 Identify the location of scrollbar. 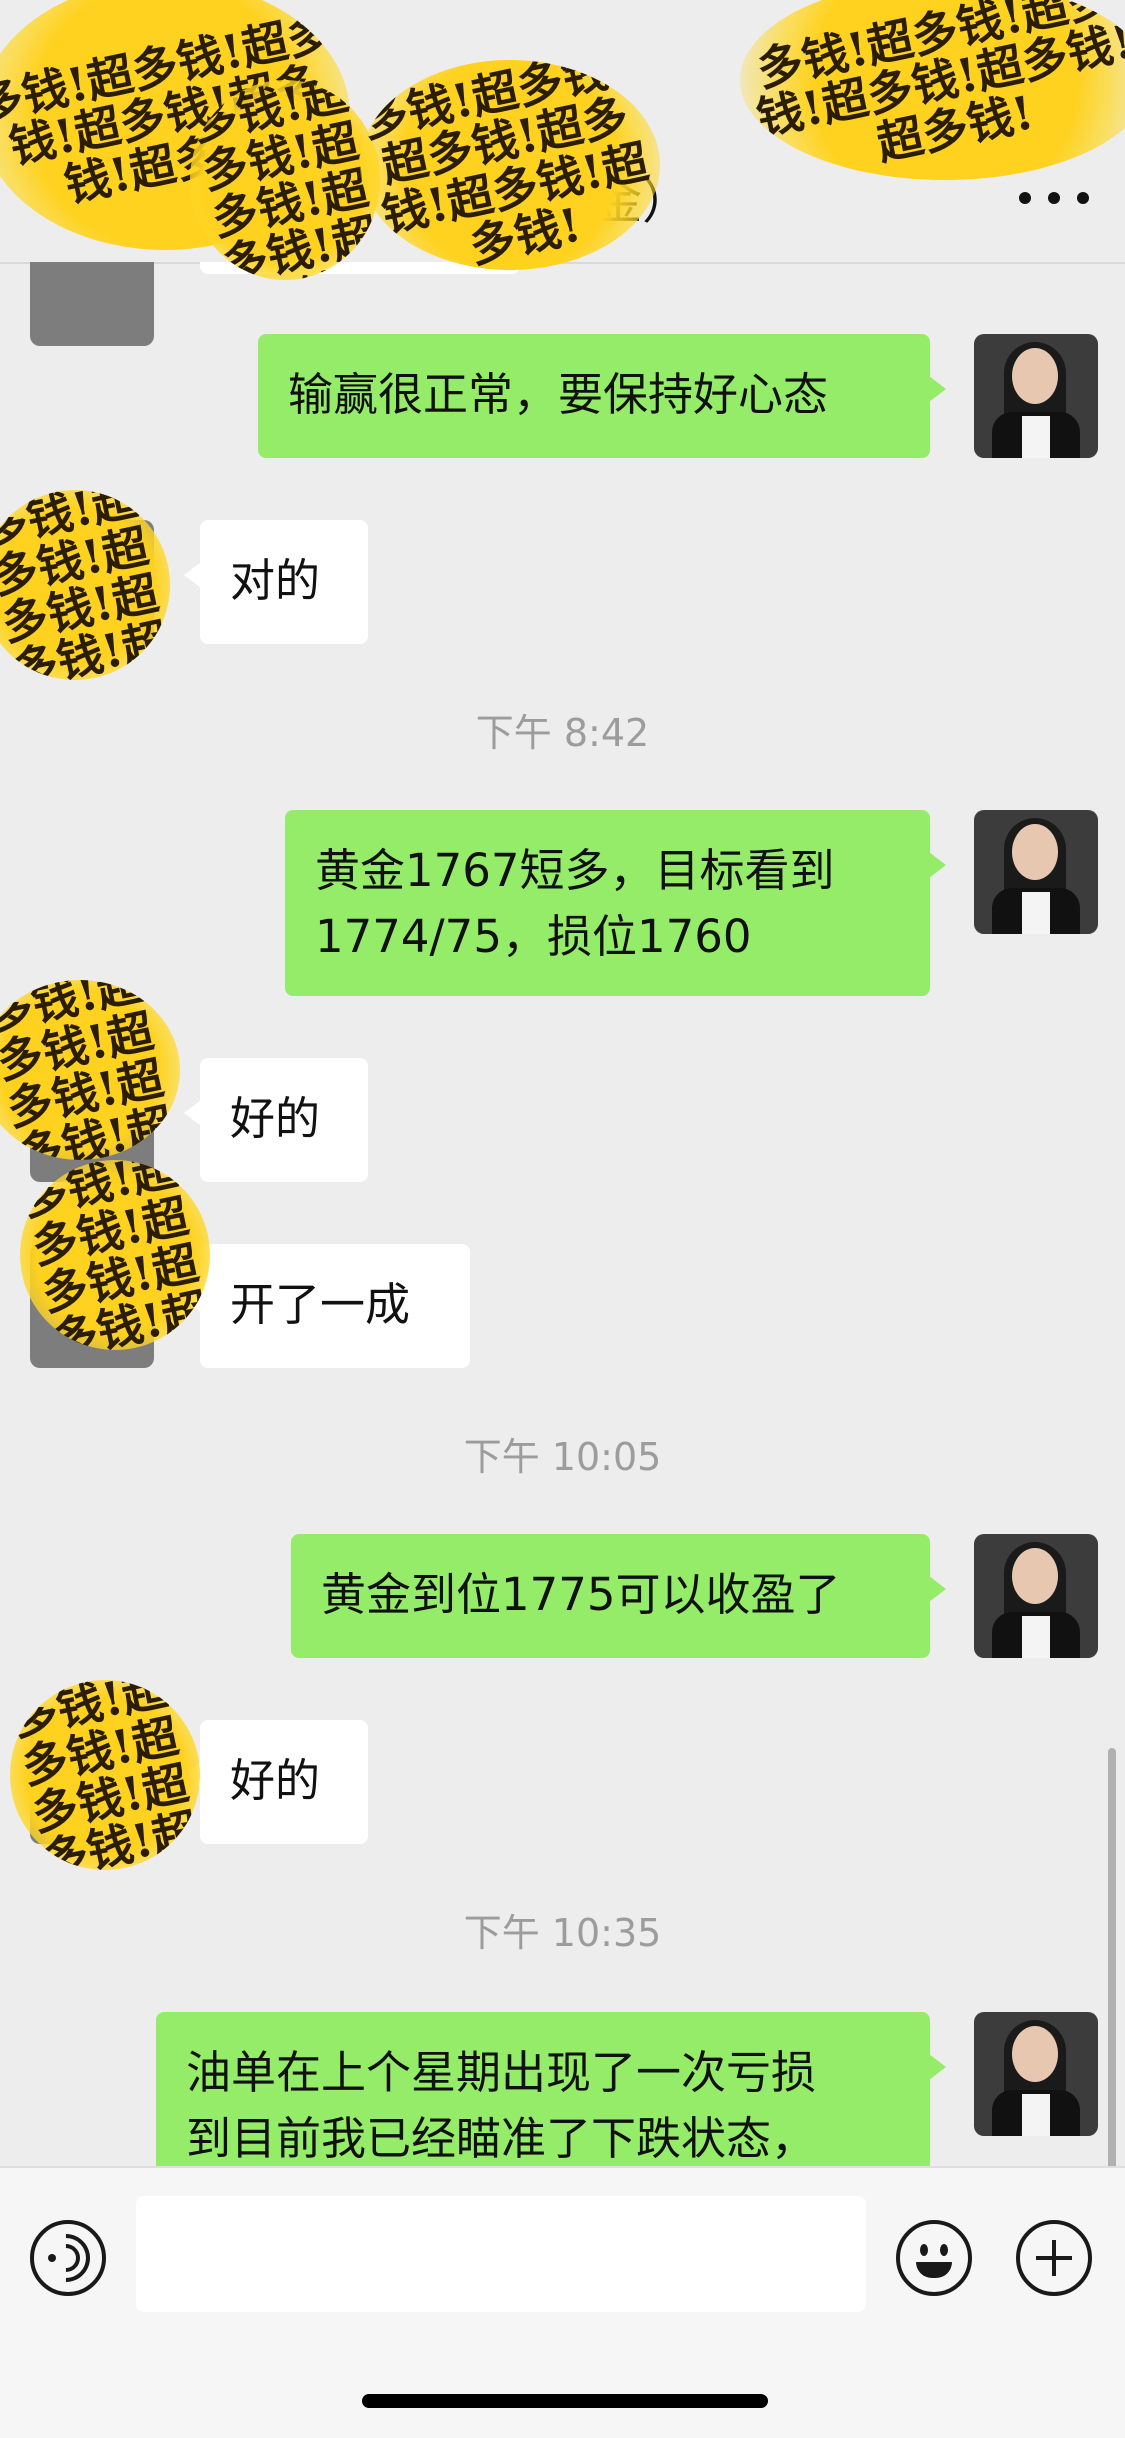
(1112, 1957).